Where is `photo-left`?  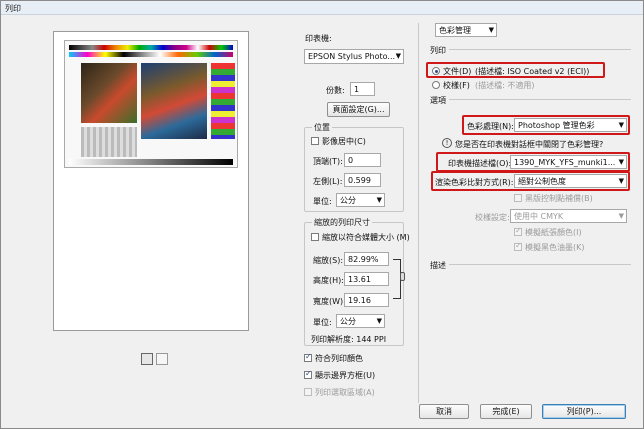
photo-left is located at coordinates (109, 93).